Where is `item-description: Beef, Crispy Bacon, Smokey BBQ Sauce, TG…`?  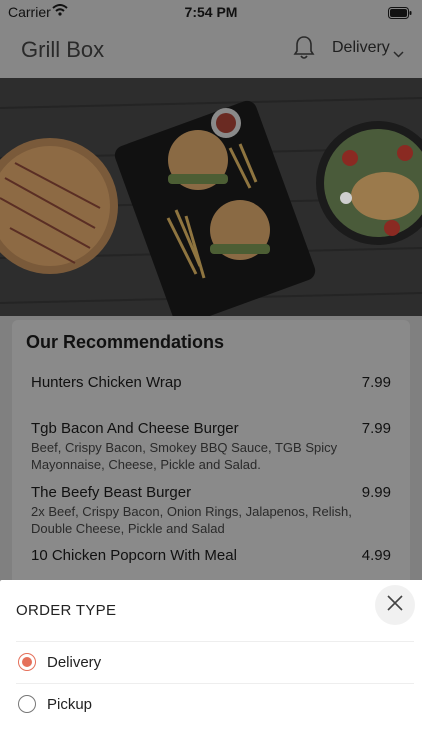
item-description: Beef, Crispy Bacon, Smokey BBQ Sauce, TG… is located at coordinates (184, 456).